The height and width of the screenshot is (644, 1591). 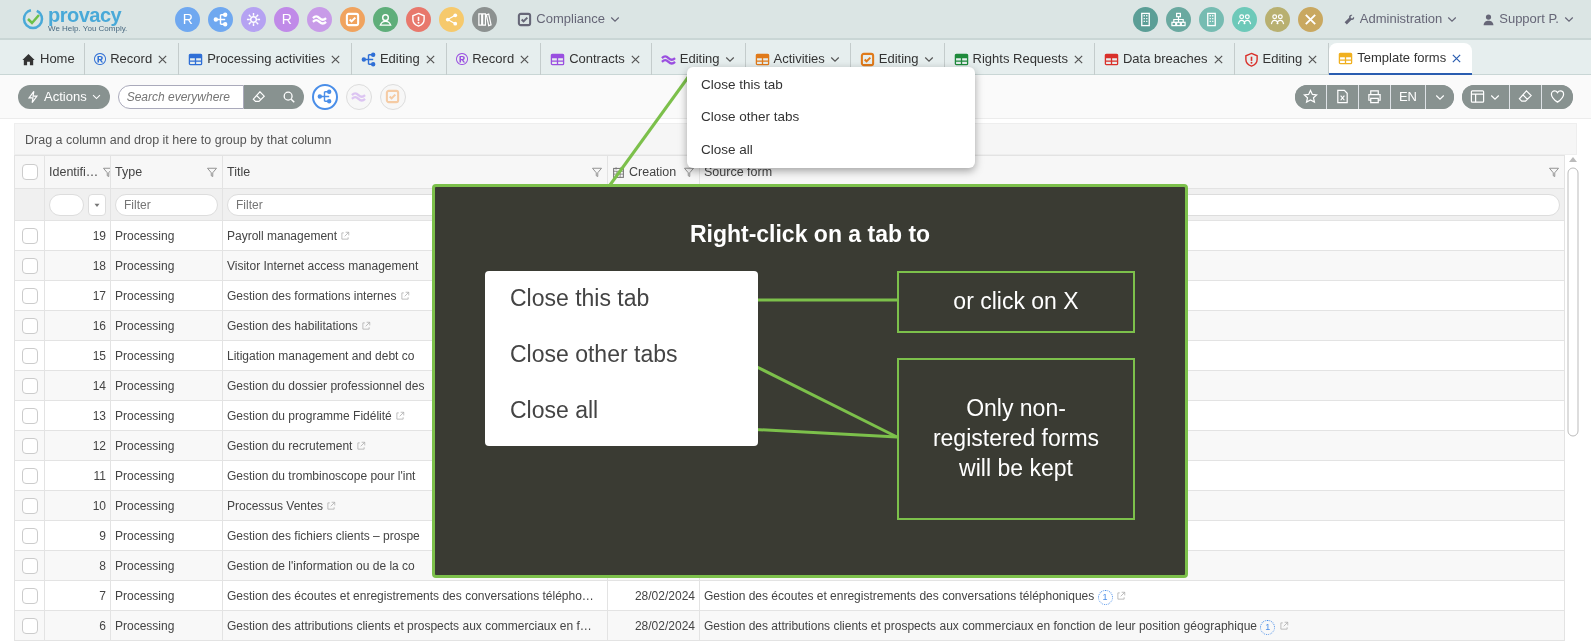 What do you see at coordinates (312, 295) in the screenshot?
I see `title-link: Gestion des formations internes` at bounding box center [312, 295].